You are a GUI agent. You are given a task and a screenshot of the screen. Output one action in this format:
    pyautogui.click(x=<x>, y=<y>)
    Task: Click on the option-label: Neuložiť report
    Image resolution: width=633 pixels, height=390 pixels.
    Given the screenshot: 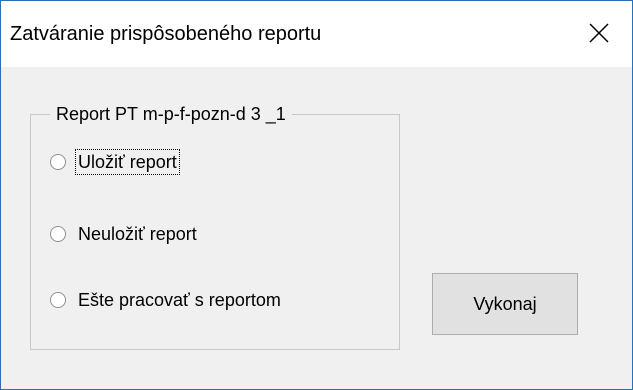 What is the action you would take?
    pyautogui.click(x=137, y=234)
    